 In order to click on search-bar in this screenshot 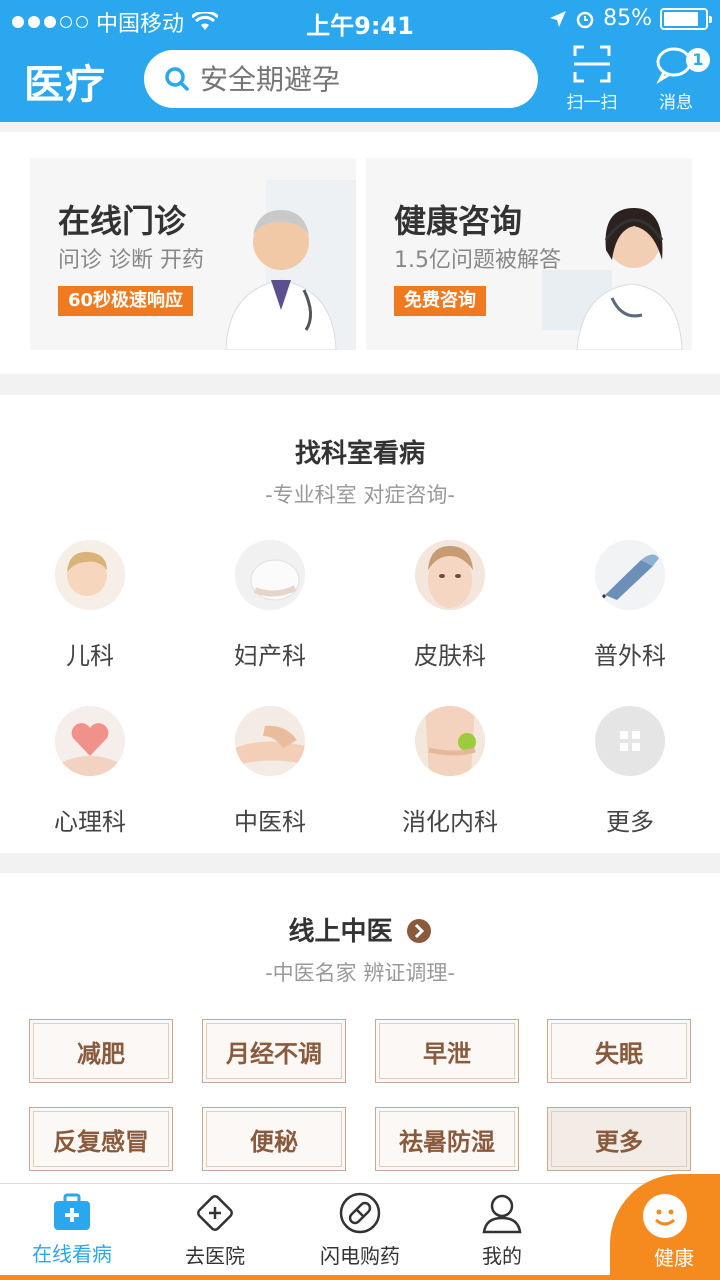, I will do `click(341, 79)`.